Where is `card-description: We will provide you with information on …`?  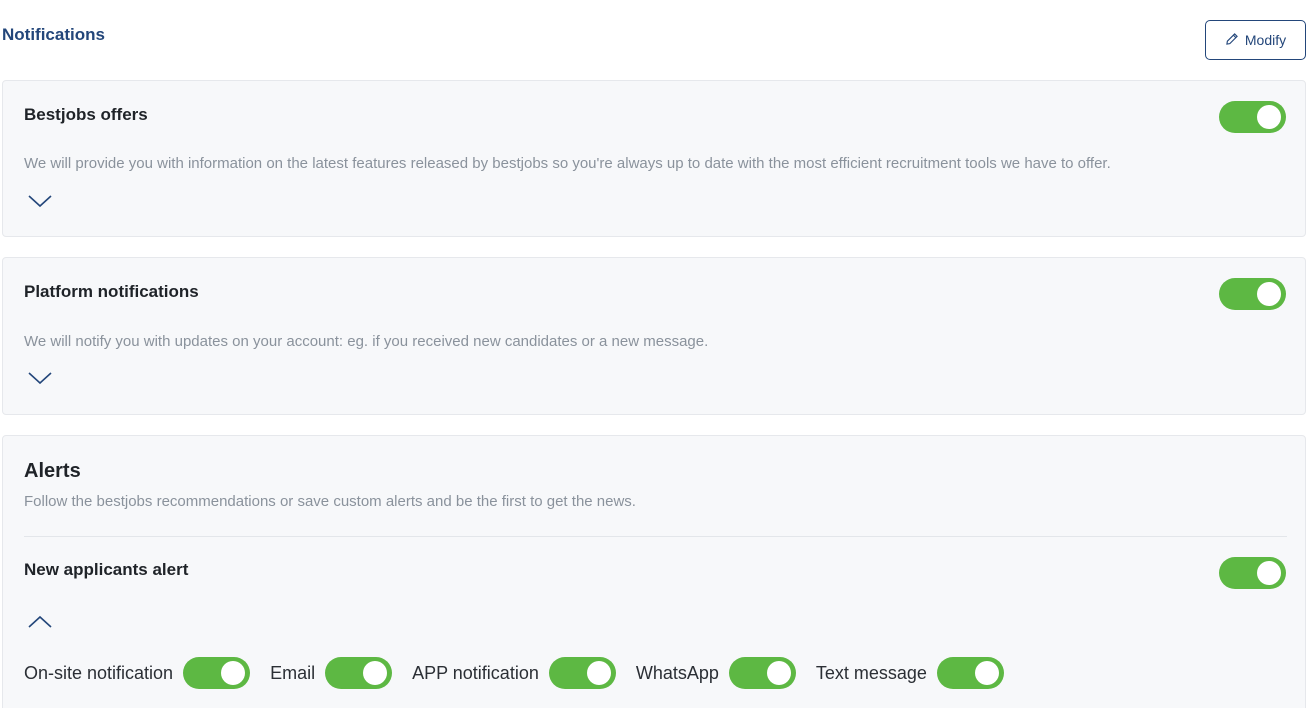
card-description: We will provide you with information on … is located at coordinates (567, 163).